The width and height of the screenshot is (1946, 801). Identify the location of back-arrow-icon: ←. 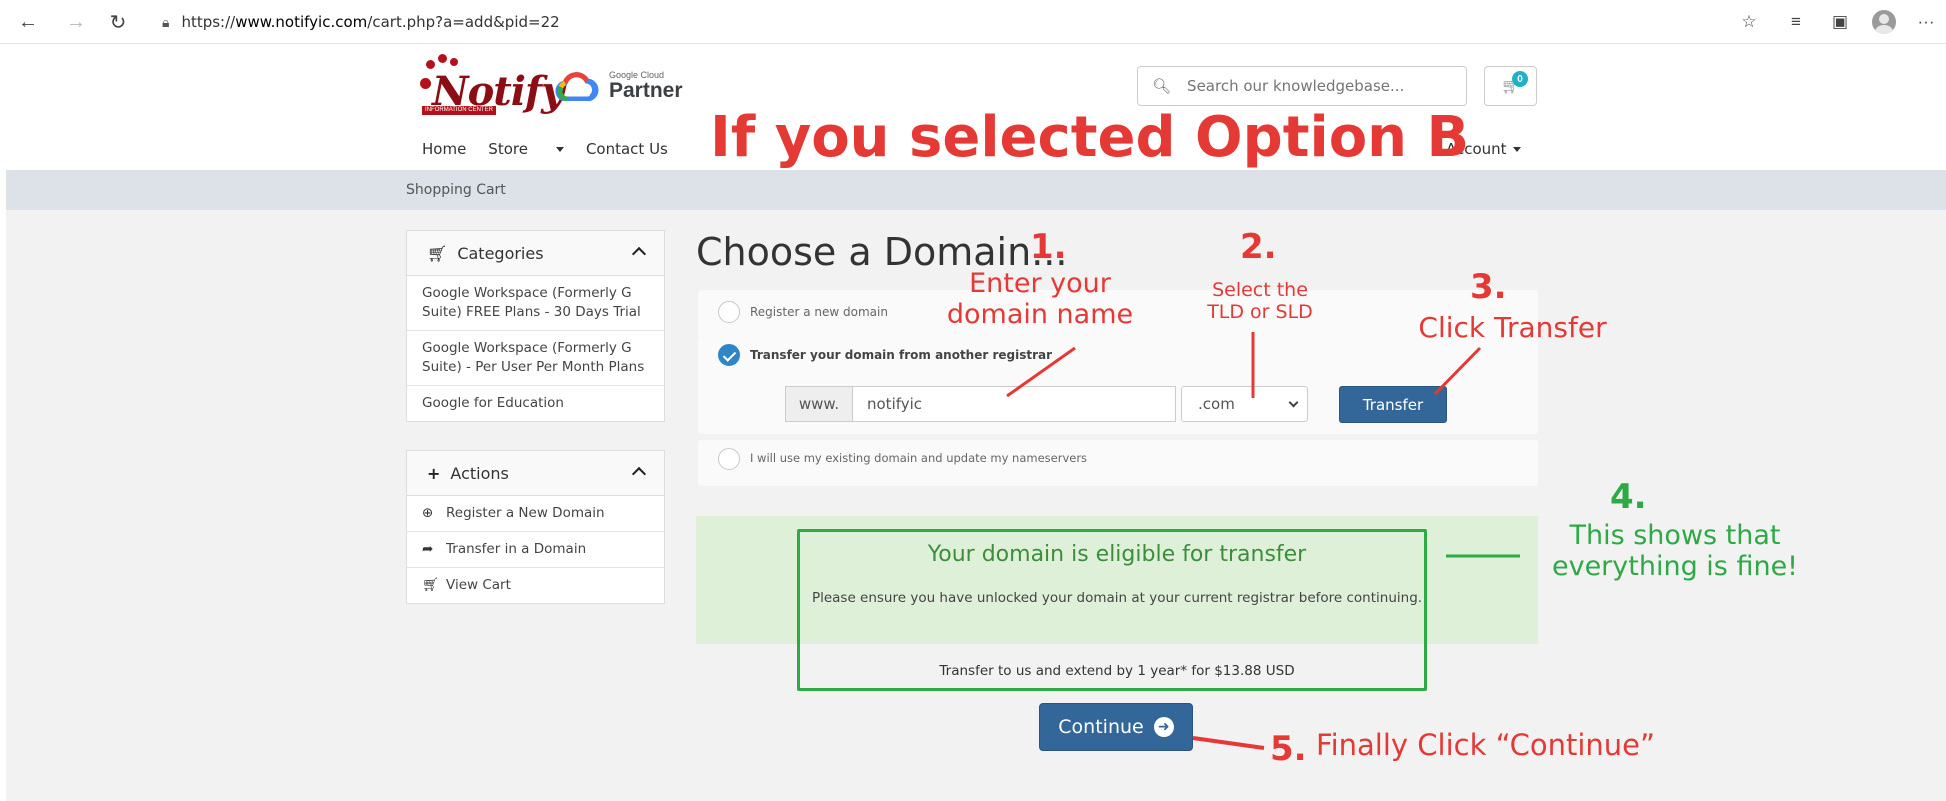
(28, 22).